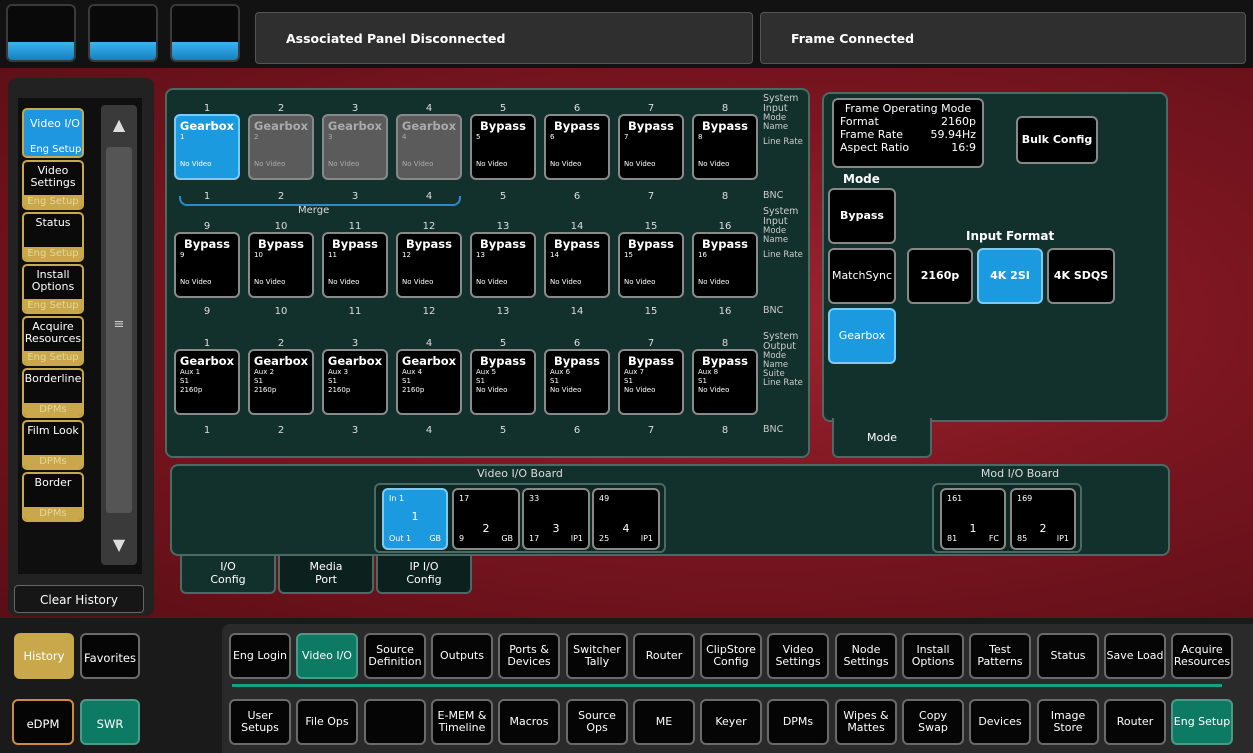  Describe the element at coordinates (504, 38) in the screenshot. I see `panel-status: Associated Panel Disconnected` at that location.